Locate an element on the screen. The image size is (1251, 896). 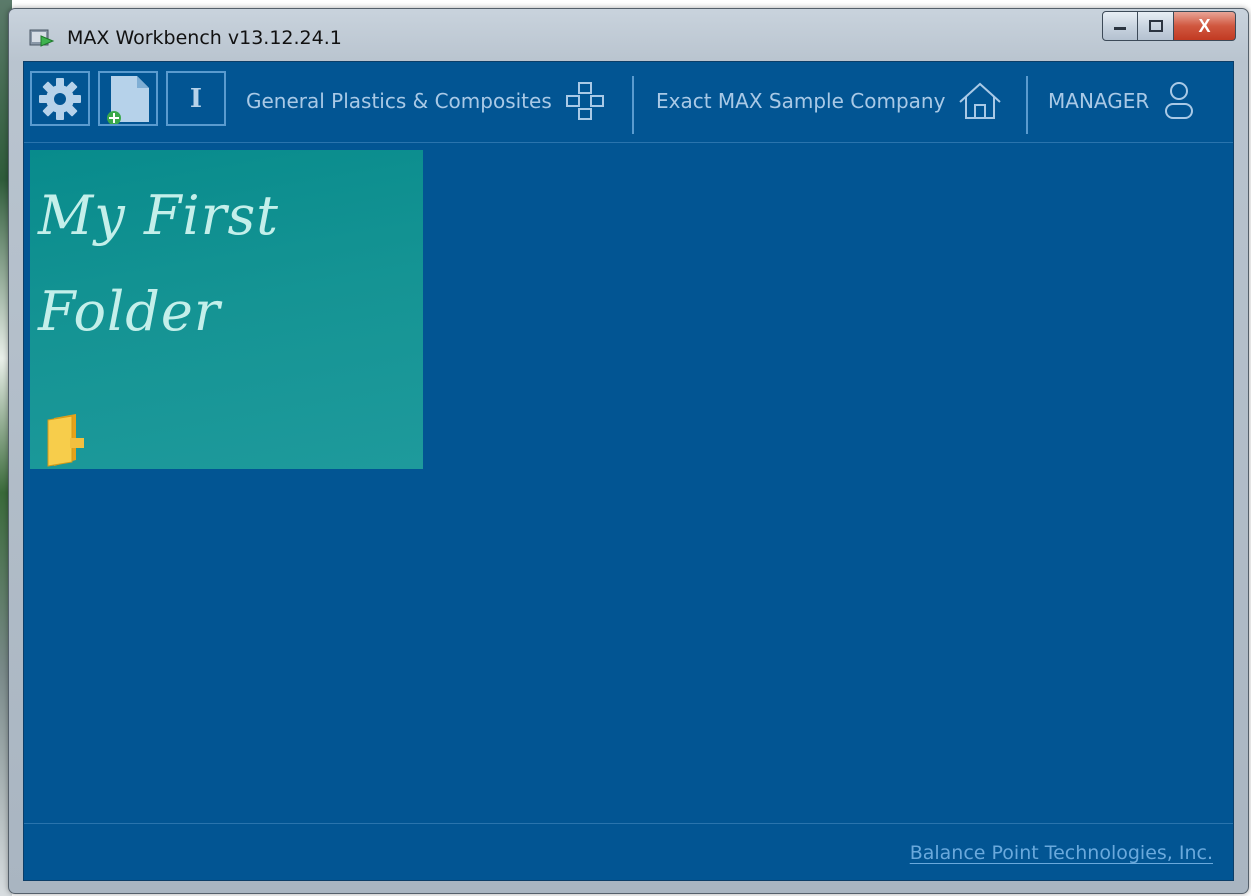
new-document-button is located at coordinates (128, 98).